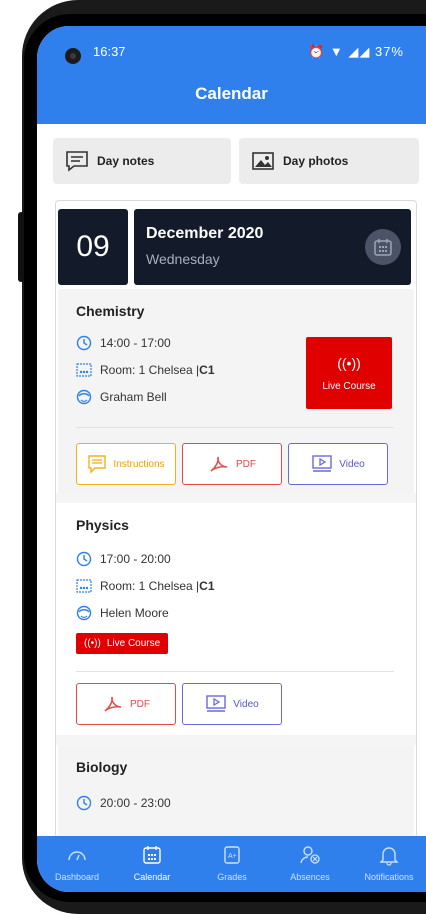 This screenshot has height=914, width=426. I want to click on camera-icon, so click(73, 56).